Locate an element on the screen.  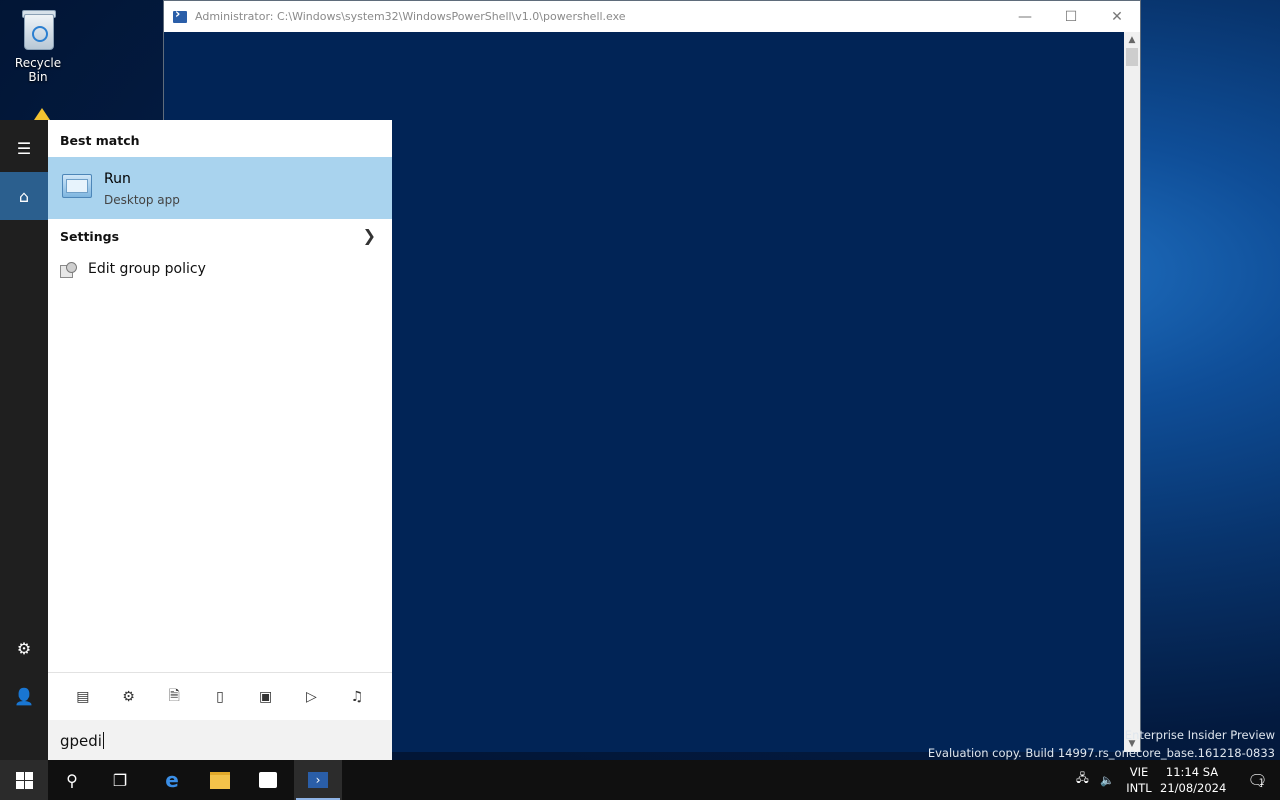
folders-icon: ▯ is located at coordinates (220, 697).